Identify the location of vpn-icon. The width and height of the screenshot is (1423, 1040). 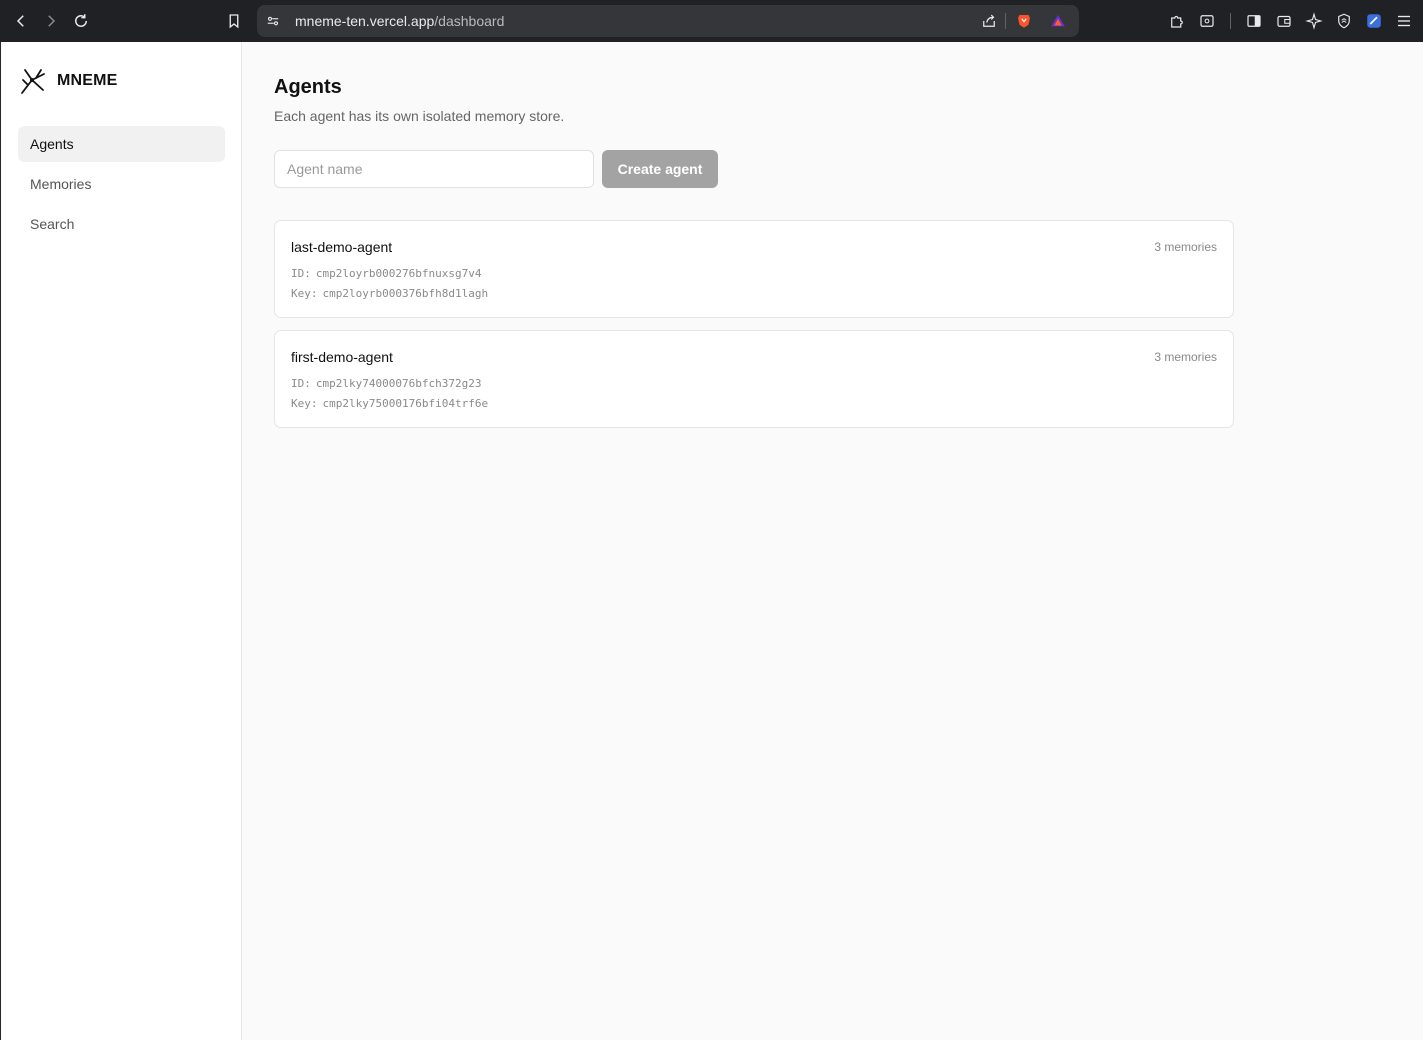
(1344, 21).